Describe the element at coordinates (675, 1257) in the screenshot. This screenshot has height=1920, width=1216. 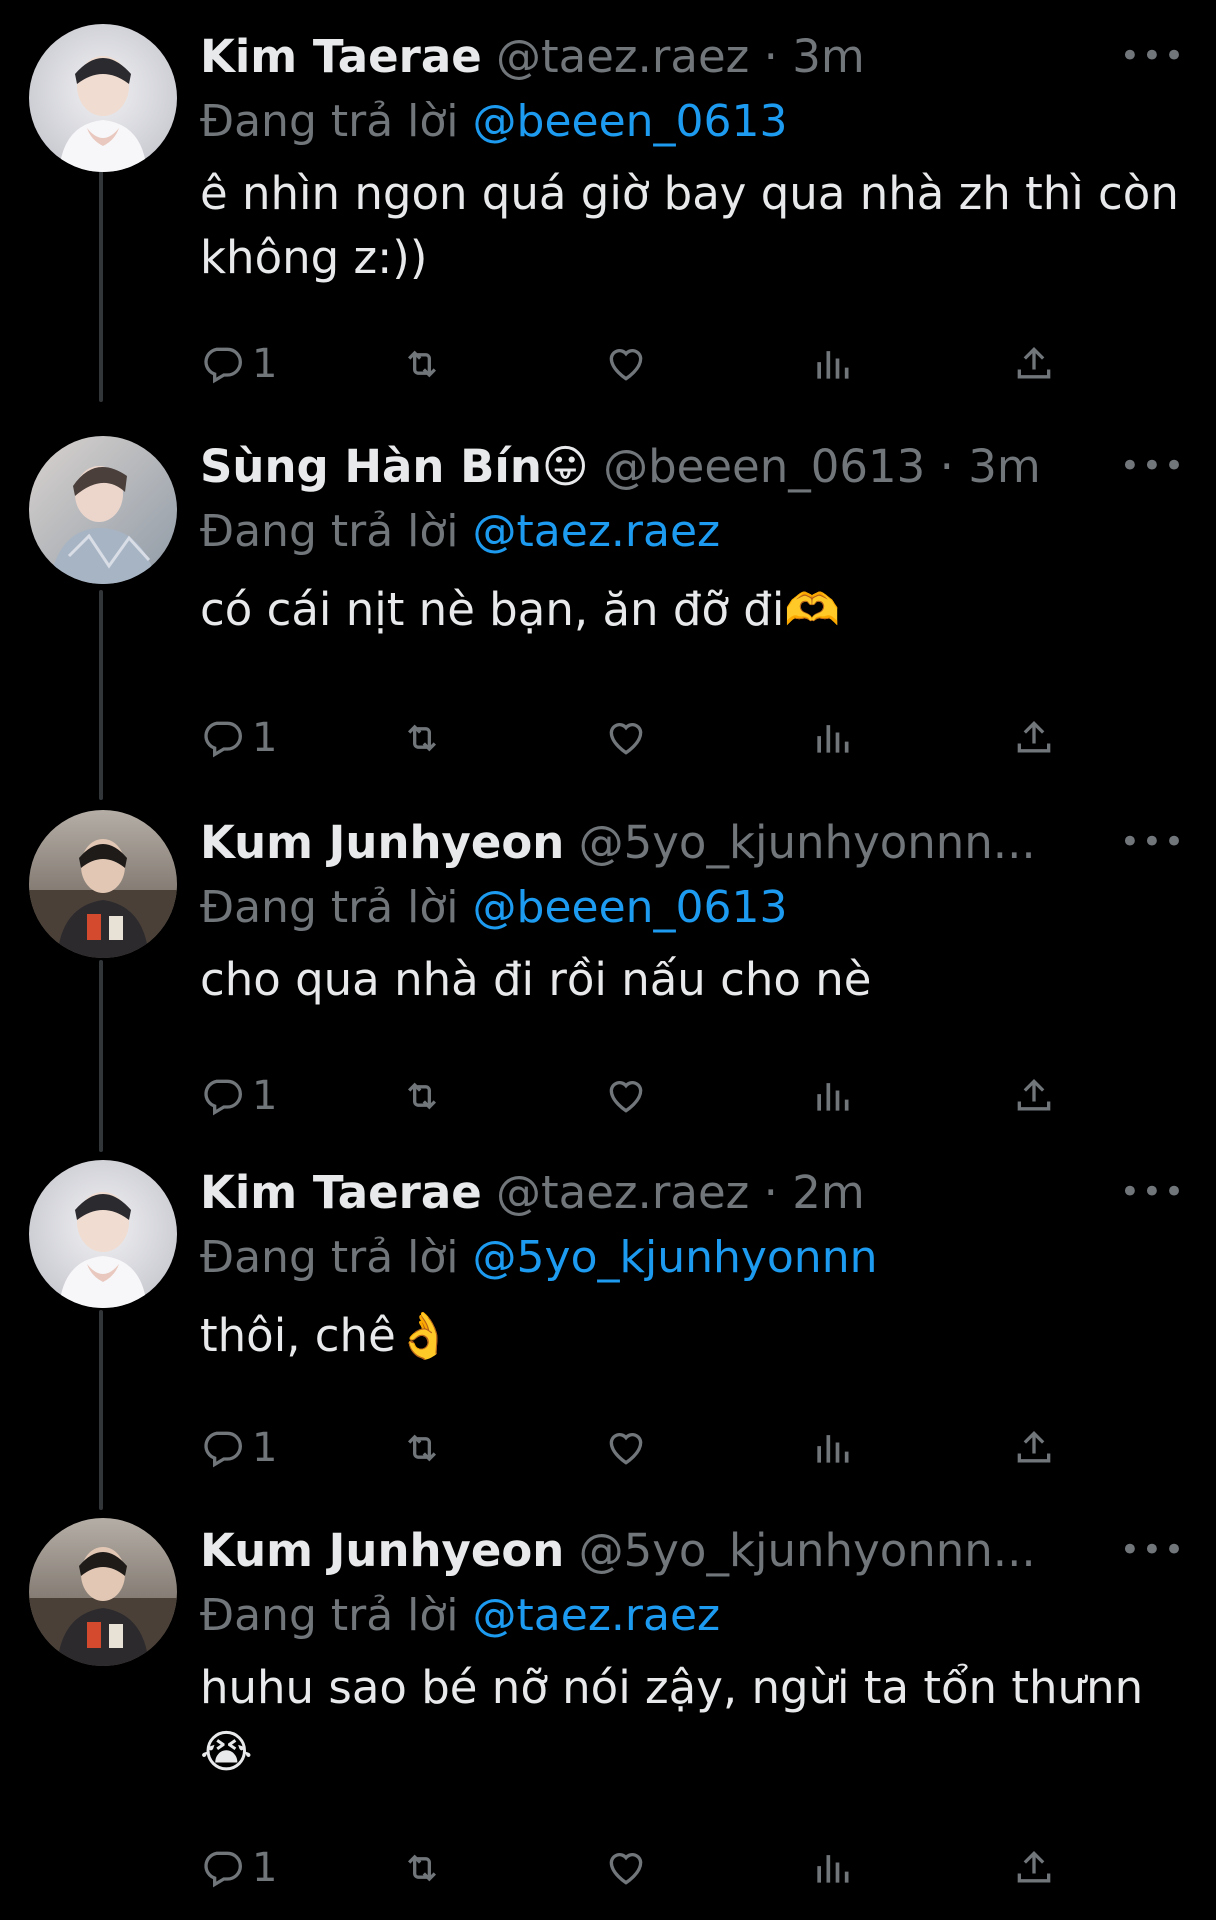
I see `reply-to-mention: @5yo_kjunhyonnn` at that location.